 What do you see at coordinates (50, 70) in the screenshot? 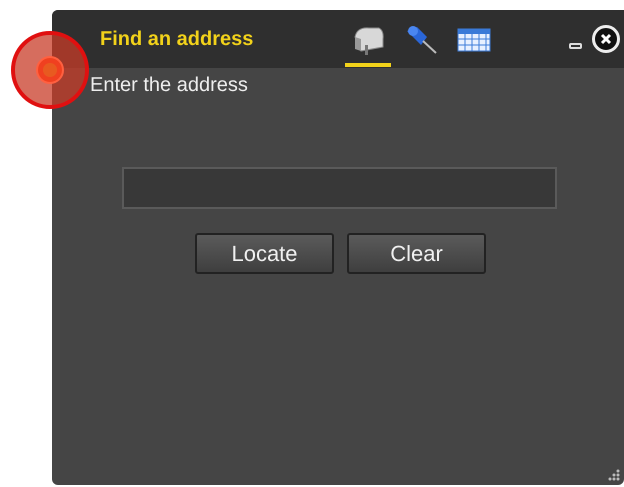
I see `location-marker-icon` at bounding box center [50, 70].